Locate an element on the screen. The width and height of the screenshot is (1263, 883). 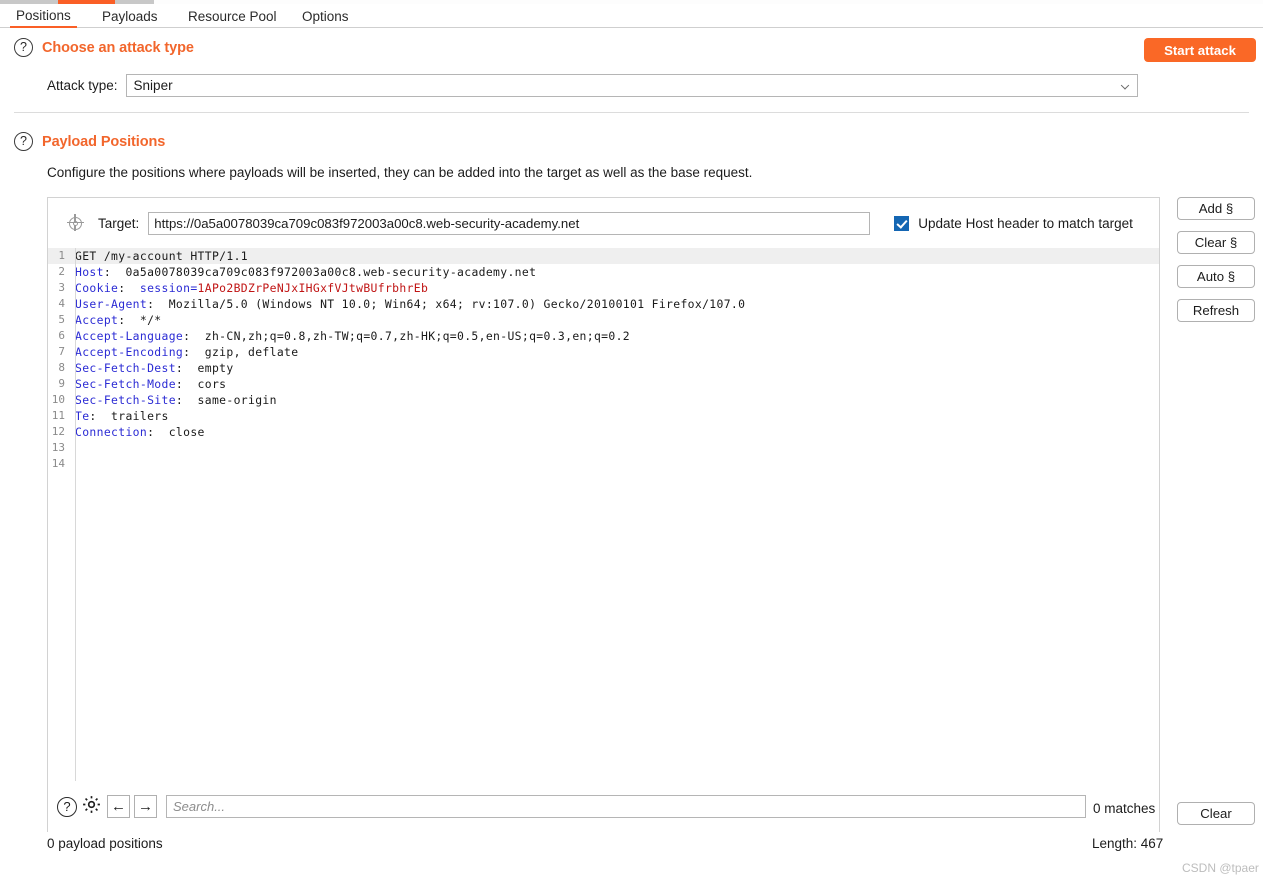
match-count: 0 matches is located at coordinates (1124, 808).